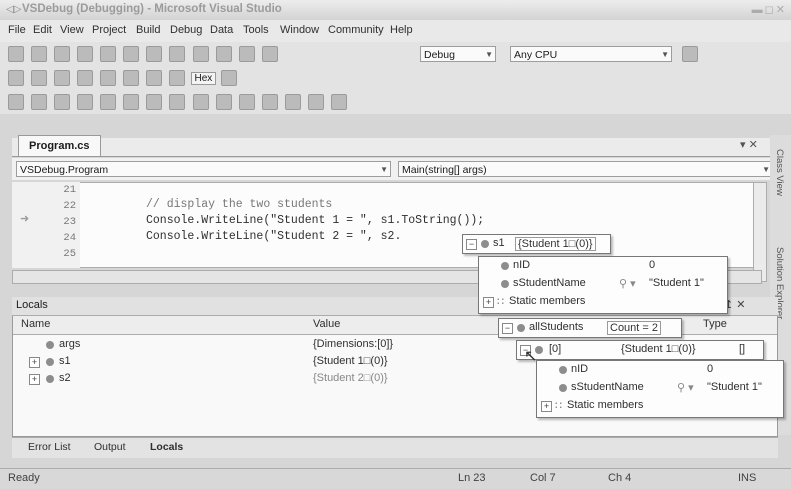 The height and width of the screenshot is (489, 791). Describe the element at coordinates (747, 478) in the screenshot. I see `status-insert-mode: INS` at that location.